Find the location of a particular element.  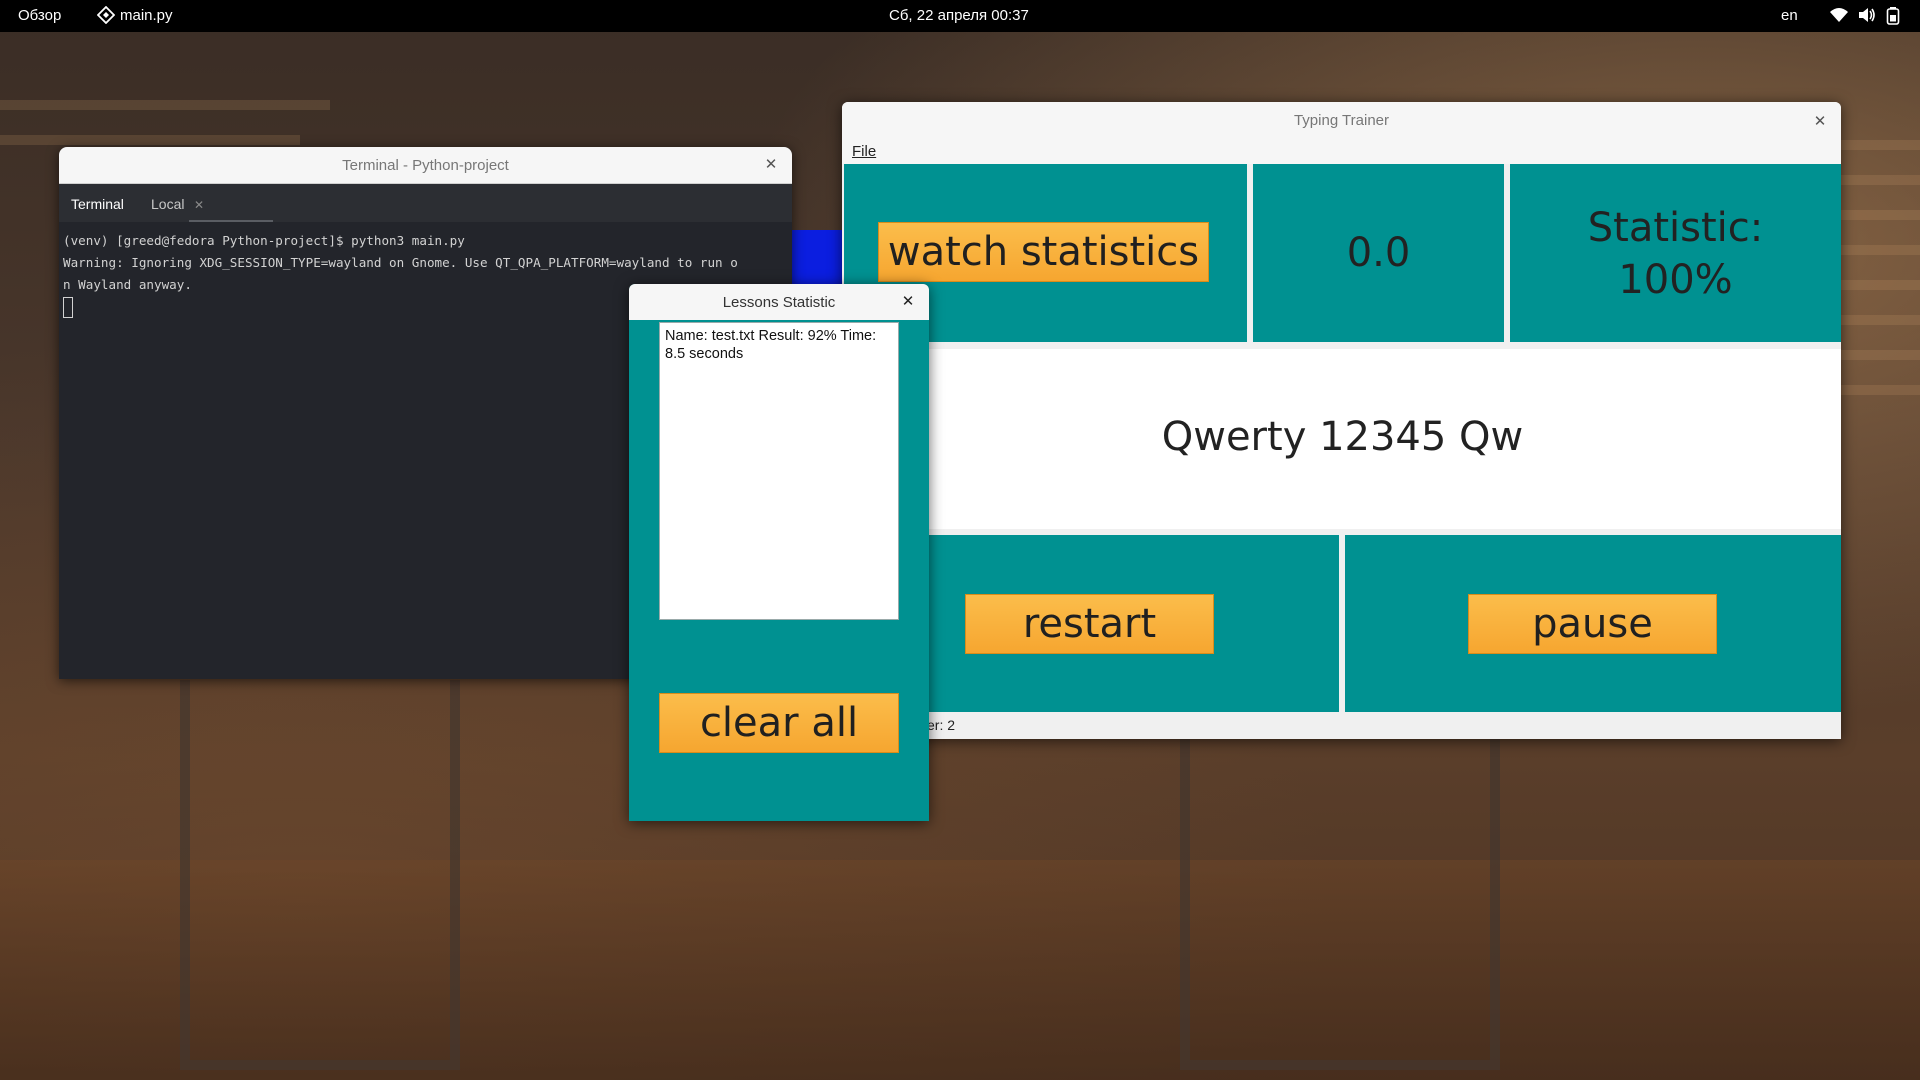

trainer-titlebar: Typing Trainer ✕ is located at coordinates (1341, 121).